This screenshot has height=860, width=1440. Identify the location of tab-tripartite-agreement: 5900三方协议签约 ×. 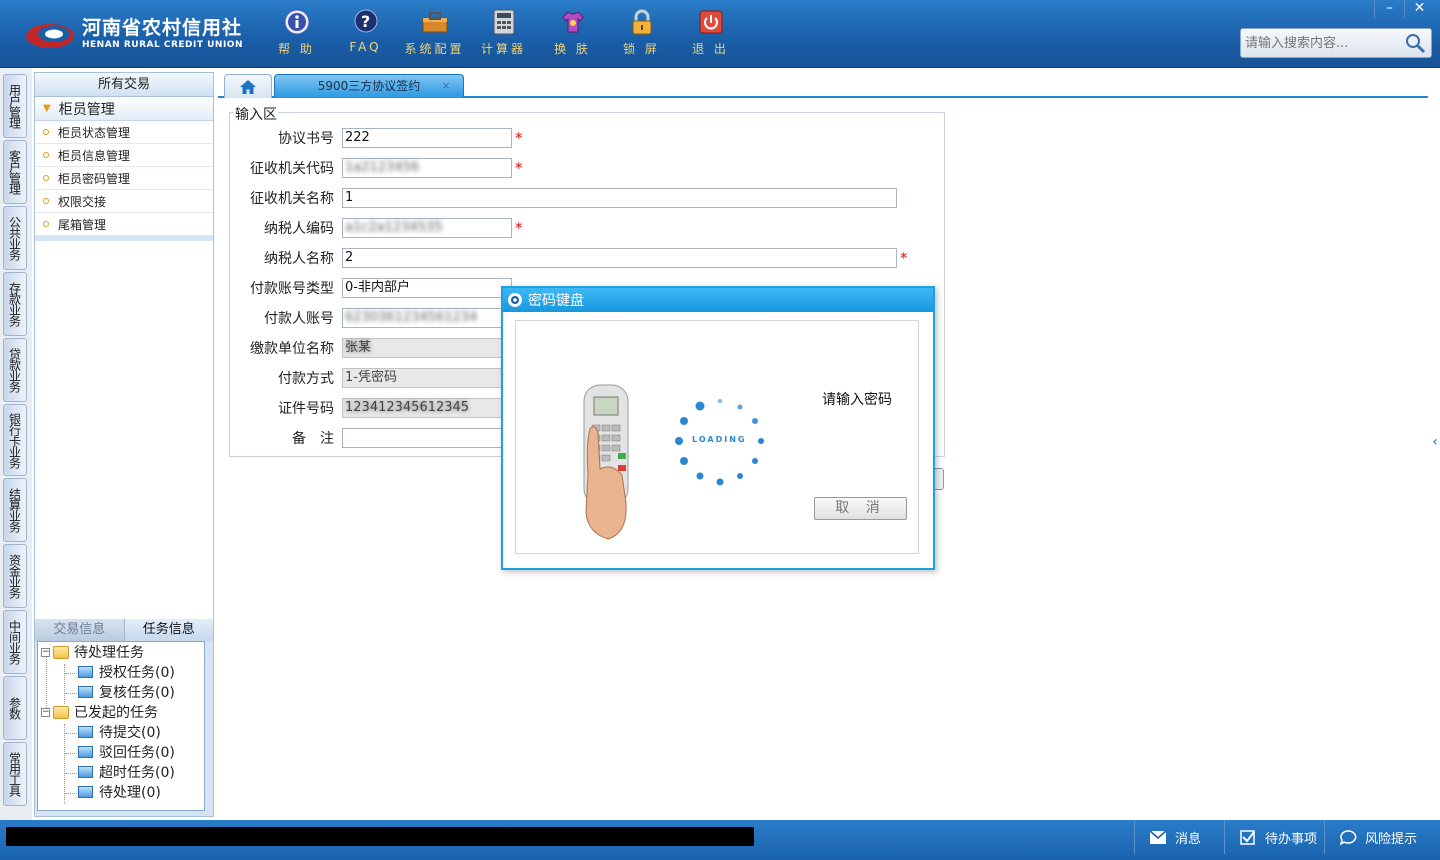
(369, 86).